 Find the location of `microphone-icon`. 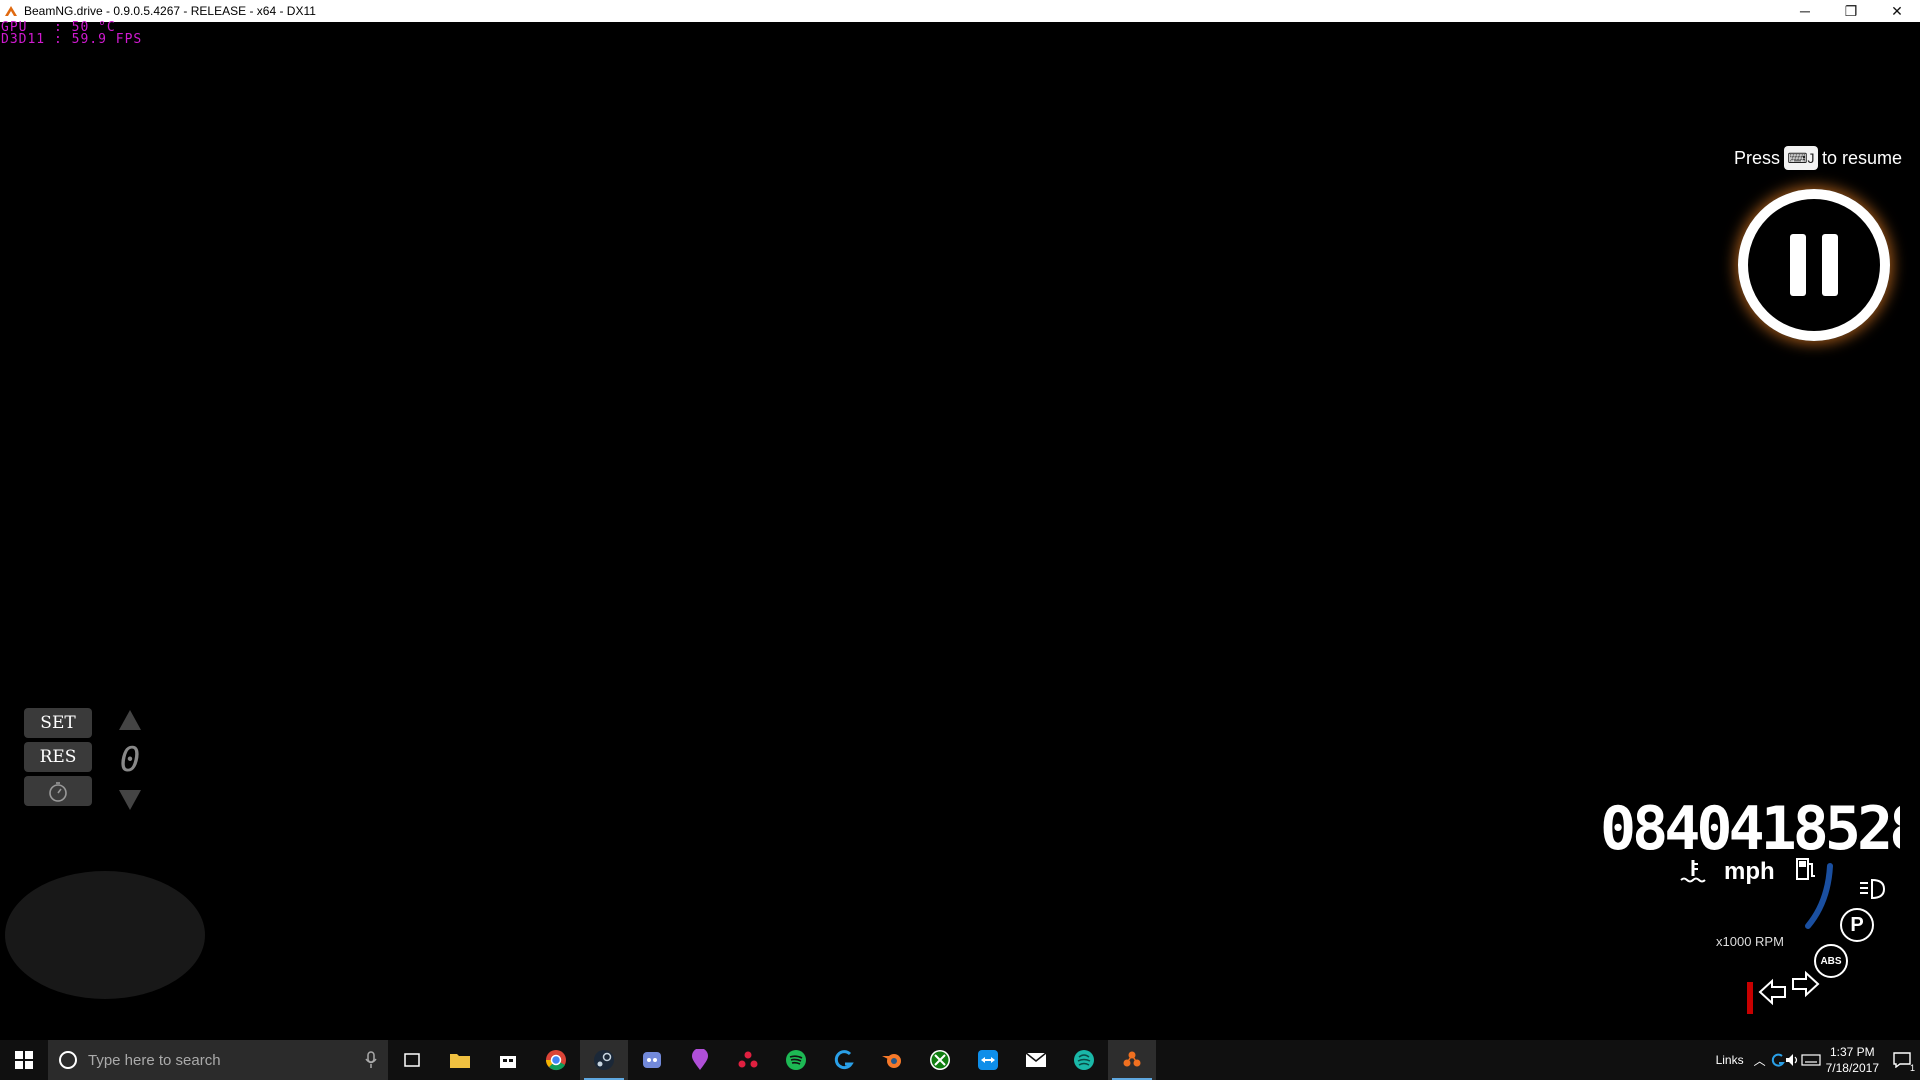

microphone-icon is located at coordinates (371, 1060).